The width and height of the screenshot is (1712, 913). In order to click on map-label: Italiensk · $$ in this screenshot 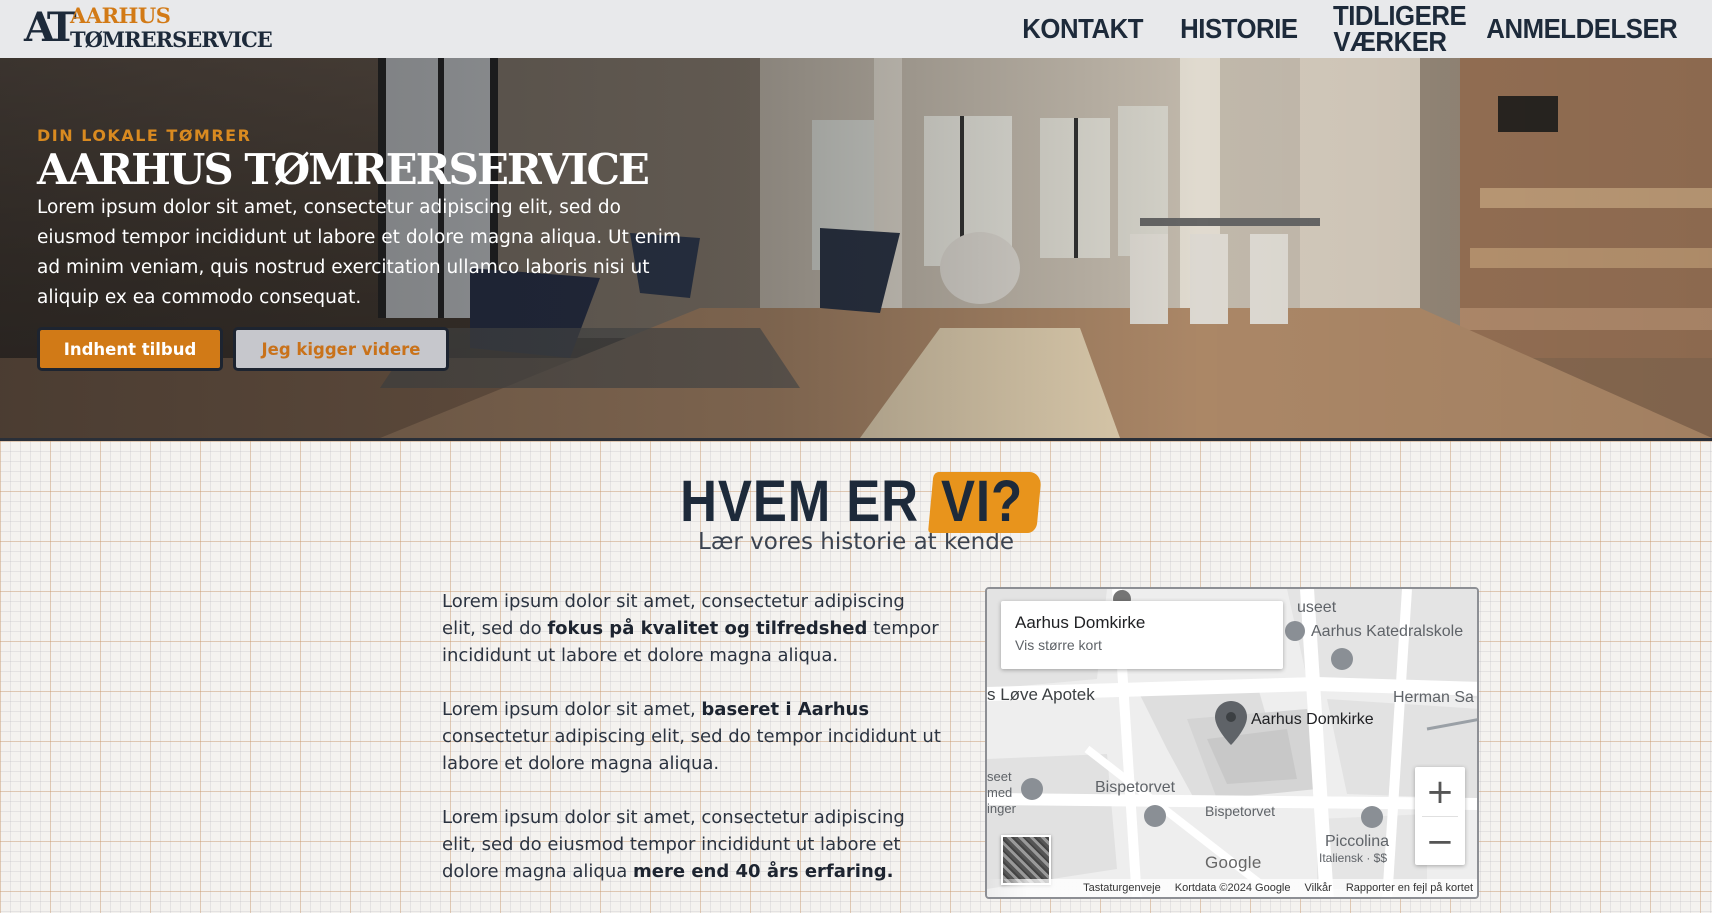, I will do `click(1353, 858)`.